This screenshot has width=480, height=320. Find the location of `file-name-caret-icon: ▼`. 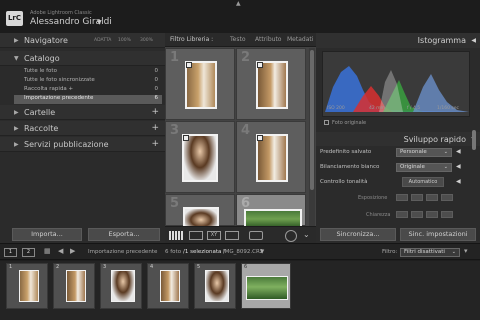

file-name-caret-icon: ▼ is located at coordinates (262, 252).